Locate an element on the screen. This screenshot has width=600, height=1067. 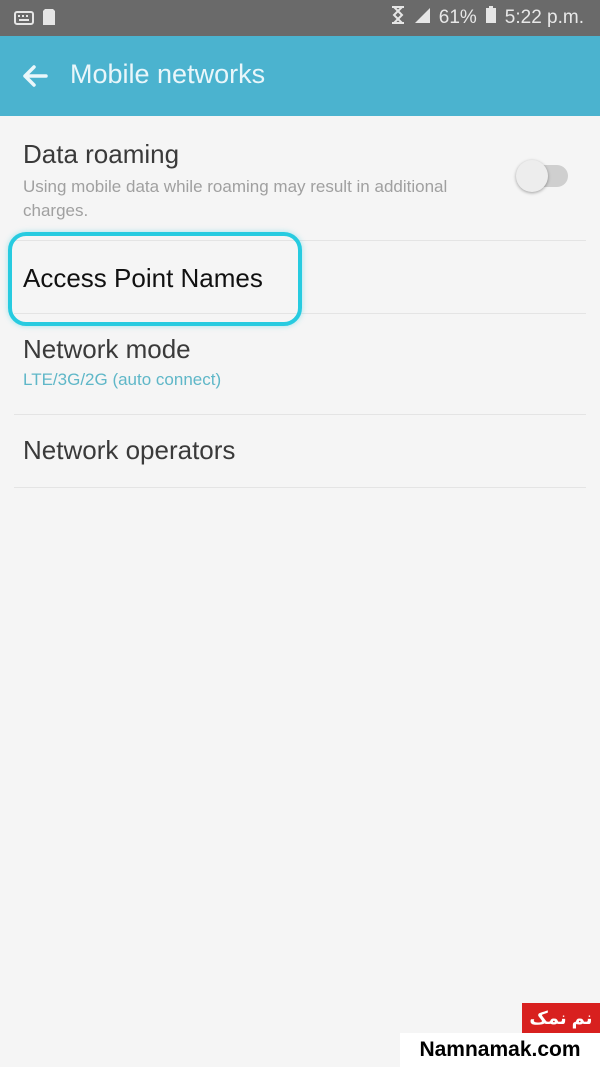
watermark-site: Namnamak.com is located at coordinates (500, 1050).